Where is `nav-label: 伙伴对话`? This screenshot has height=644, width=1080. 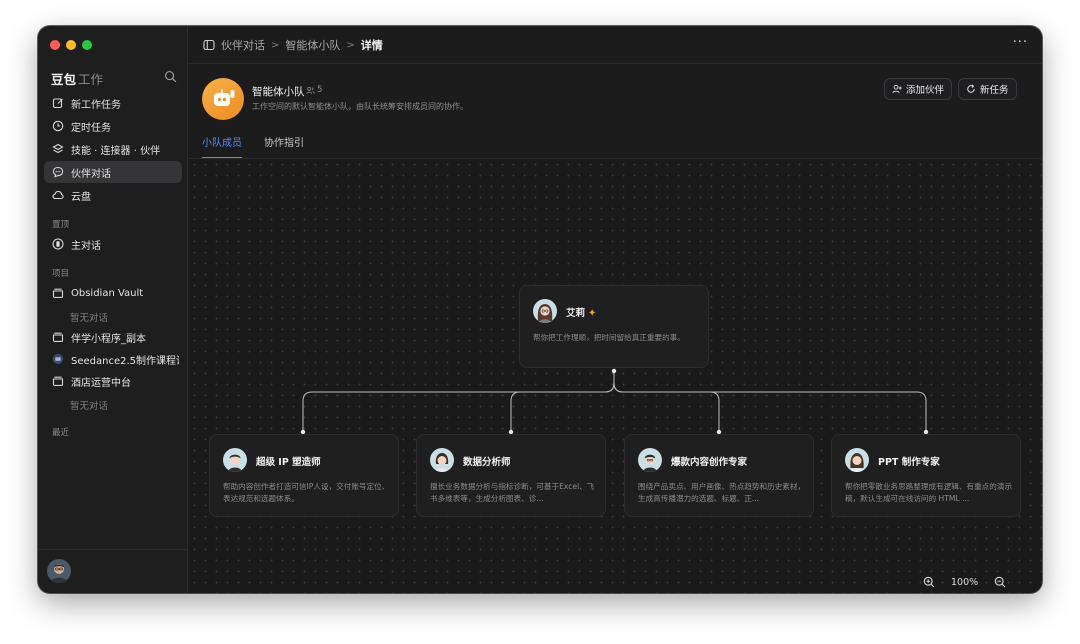 nav-label: 伙伴对话 is located at coordinates (91, 174).